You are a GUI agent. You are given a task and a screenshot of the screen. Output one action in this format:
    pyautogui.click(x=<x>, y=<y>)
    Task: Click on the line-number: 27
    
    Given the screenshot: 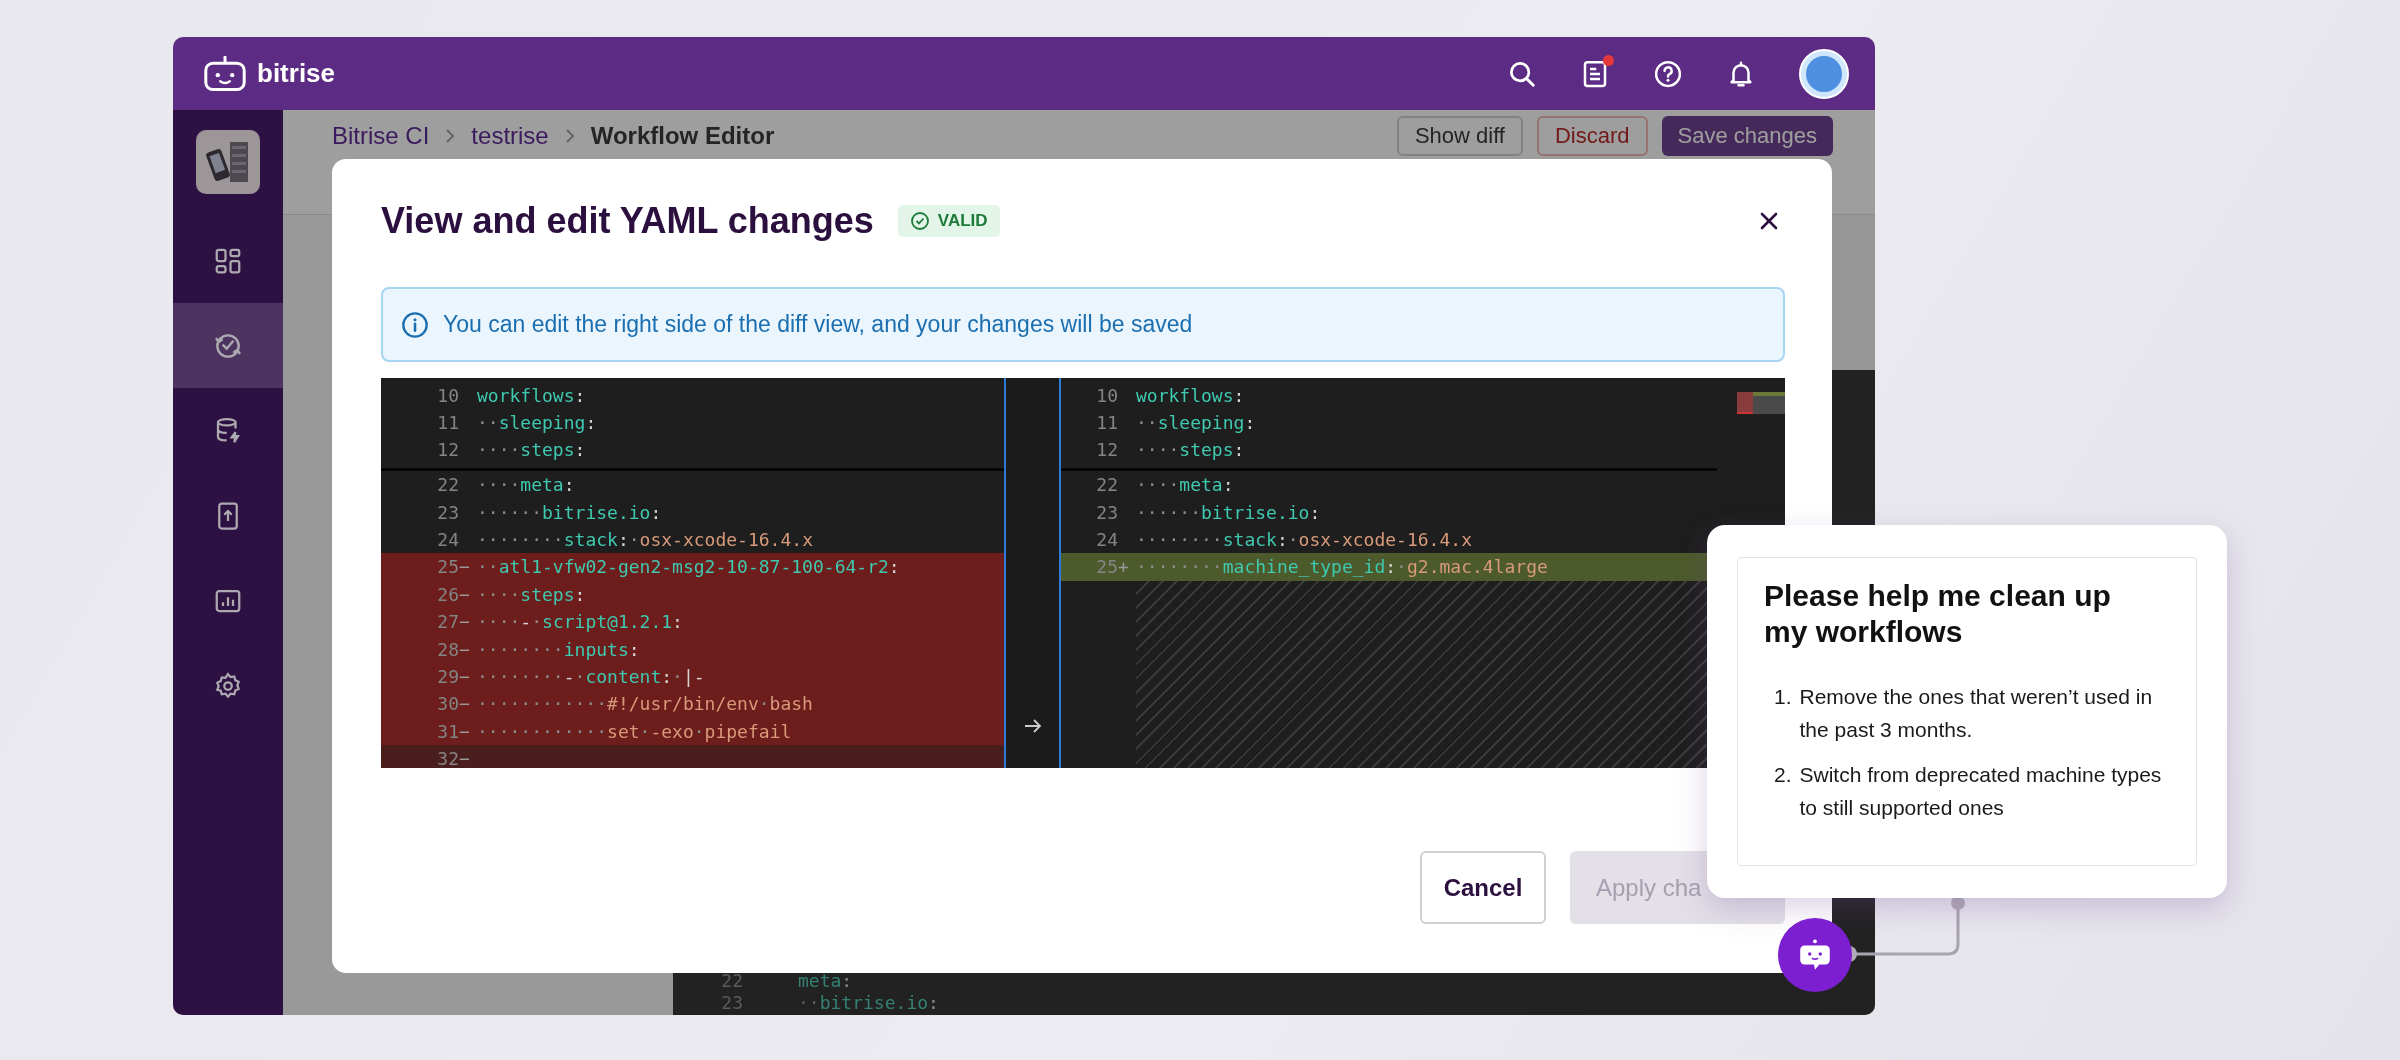 What is the action you would take?
    pyautogui.click(x=447, y=622)
    